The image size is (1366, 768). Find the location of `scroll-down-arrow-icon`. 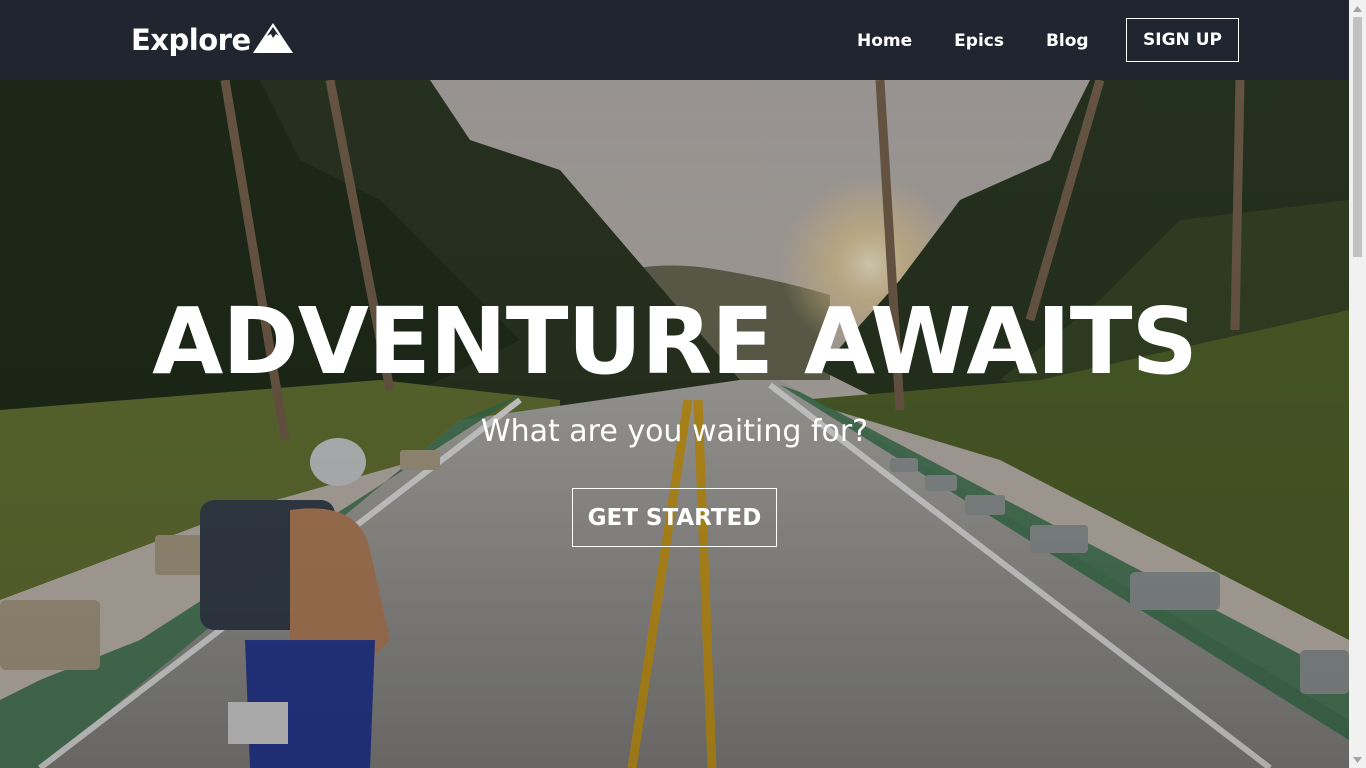

scroll-down-arrow-icon is located at coordinates (1357, 759).